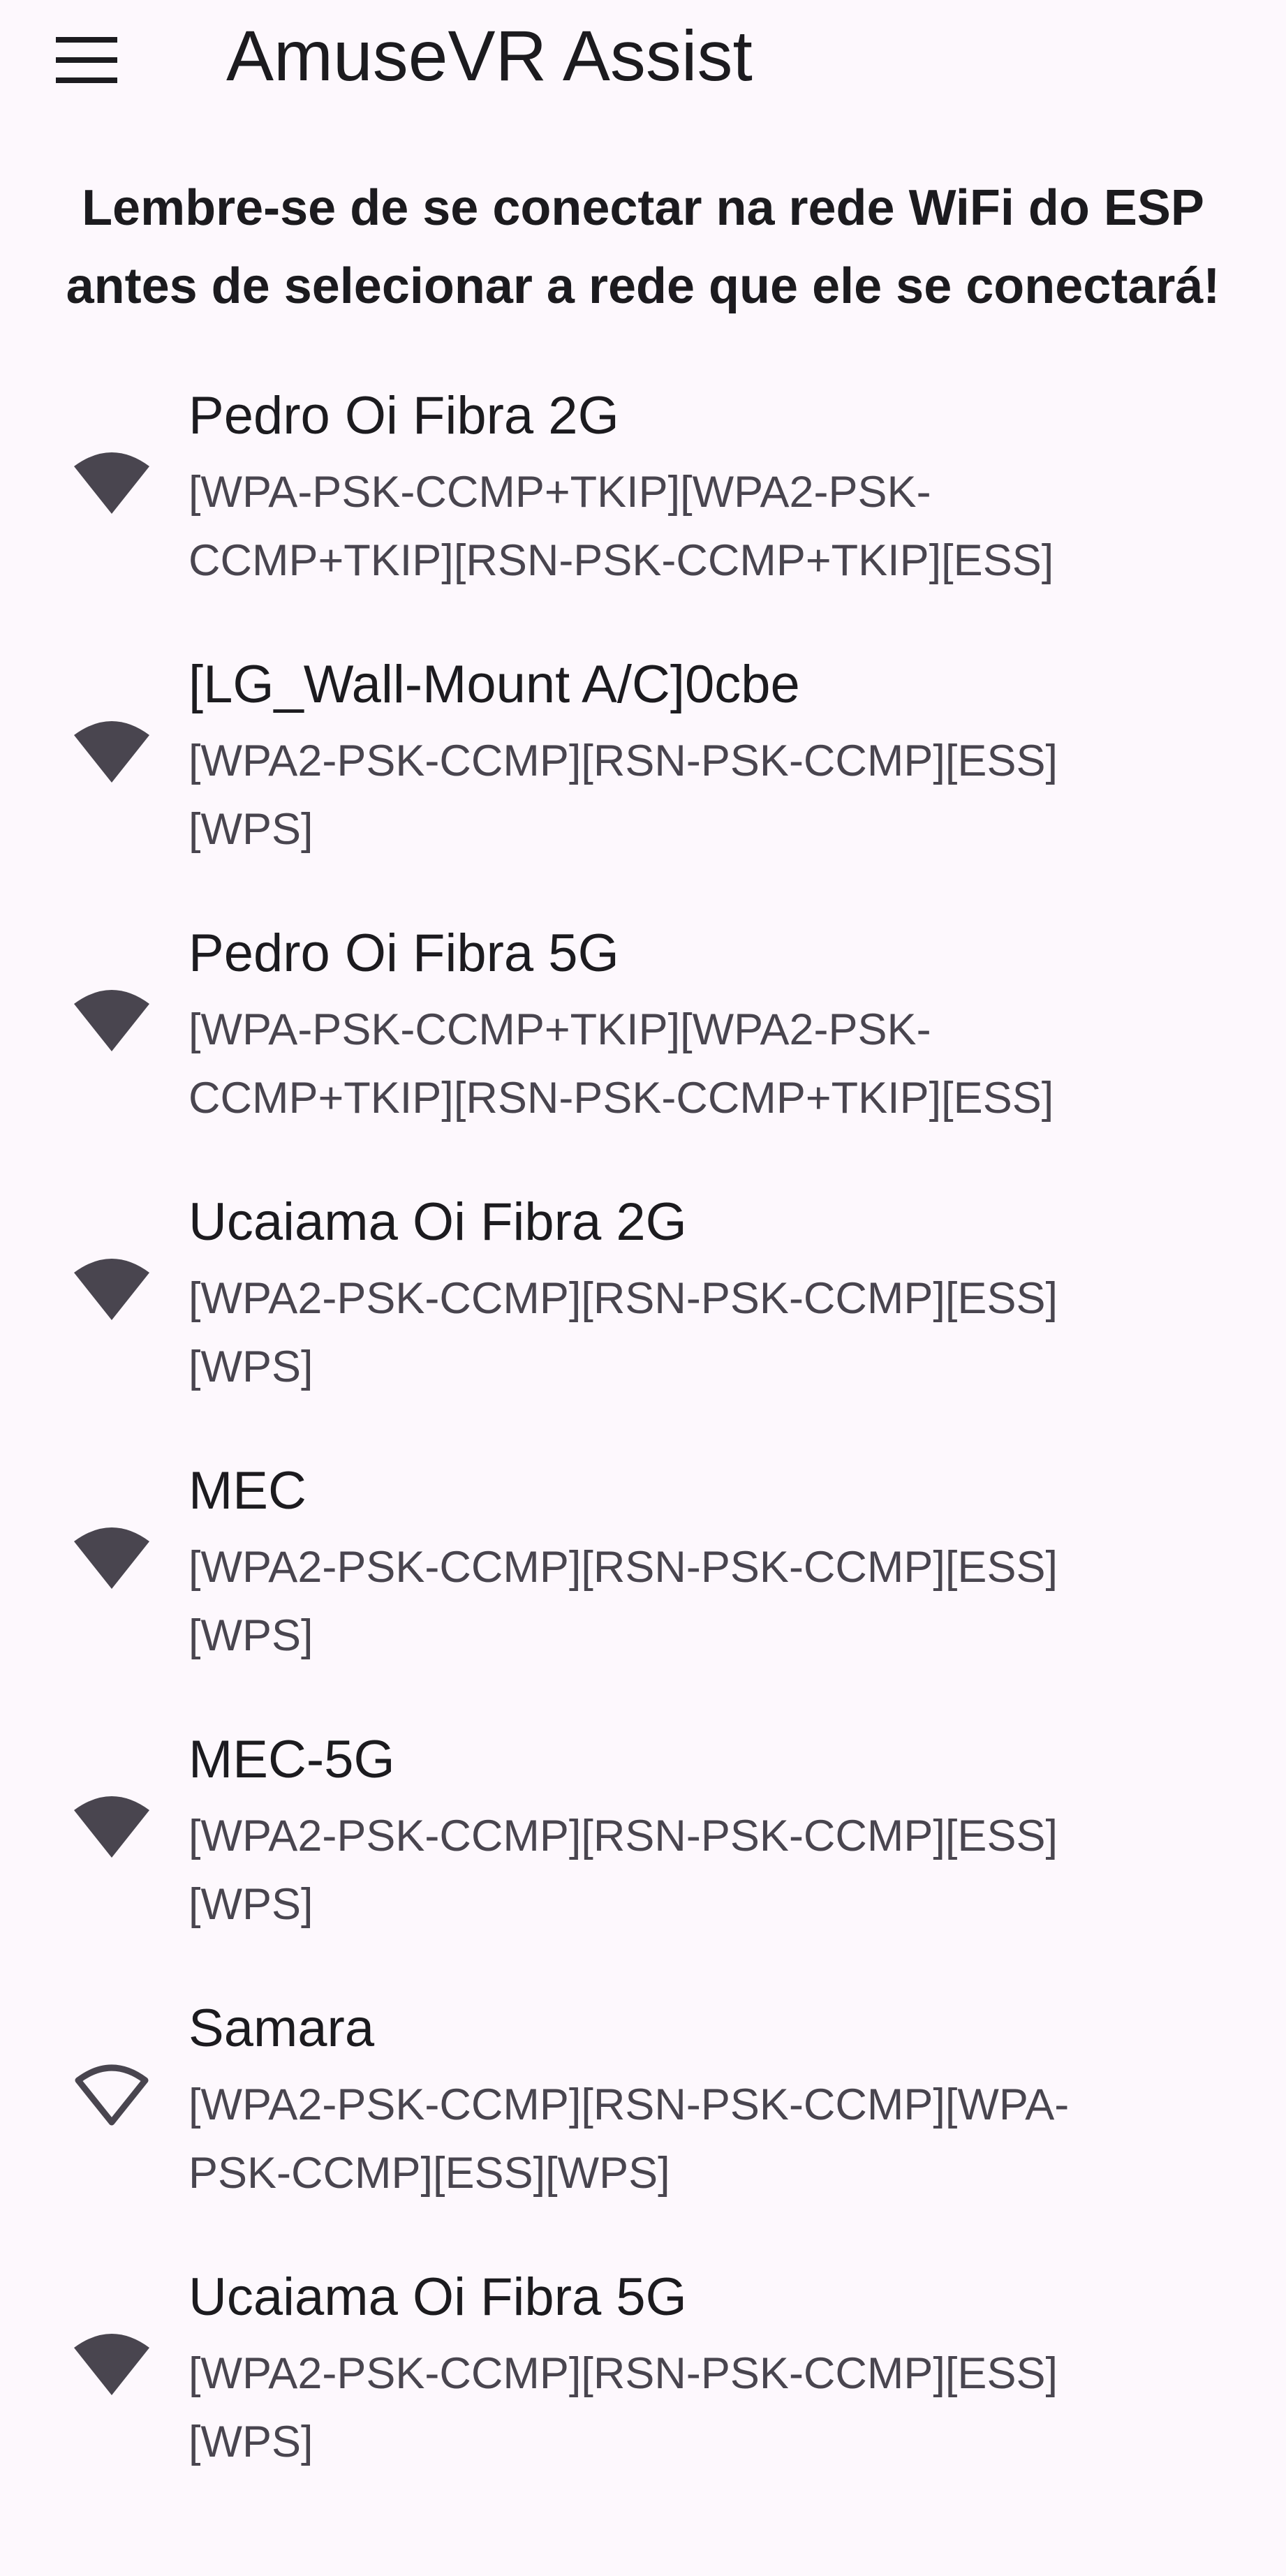 This screenshot has width=1286, height=2576. I want to click on menu-icon, so click(86, 60).